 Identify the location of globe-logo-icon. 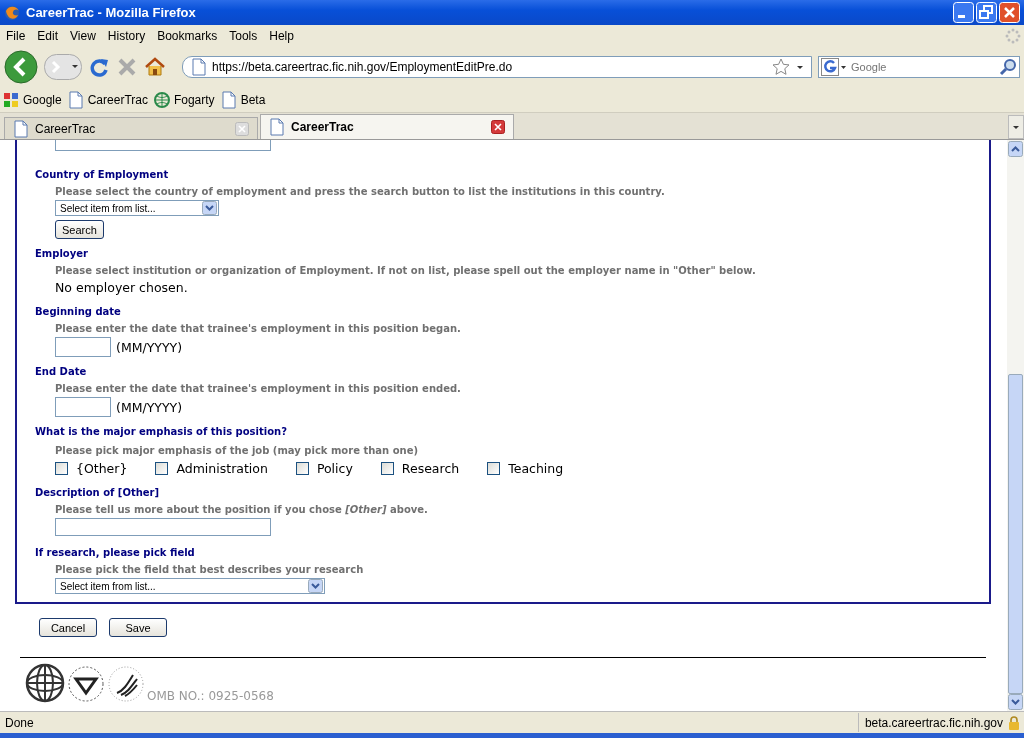
(45, 683).